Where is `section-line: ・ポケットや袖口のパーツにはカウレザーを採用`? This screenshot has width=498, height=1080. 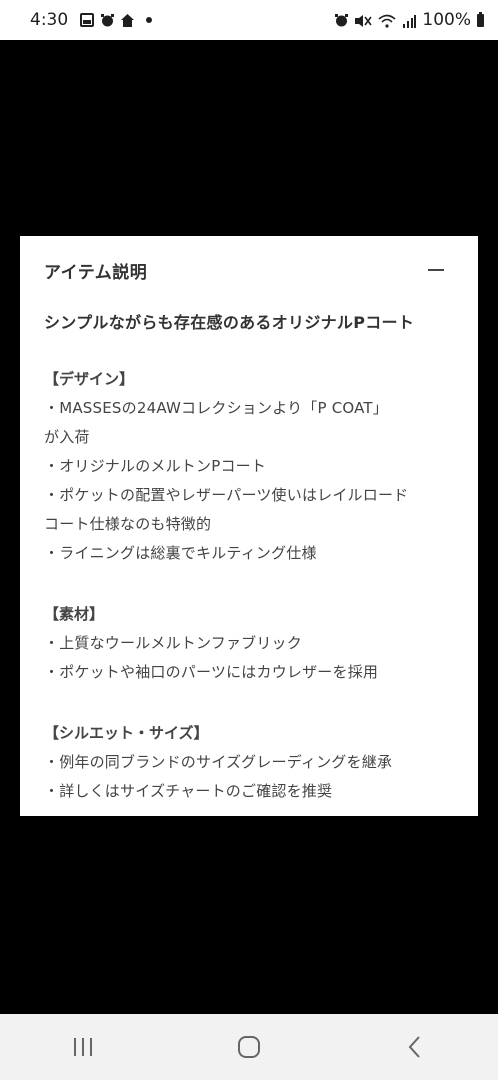
section-line: ・ポケットや袖口のパーツにはカウレザーを採用 is located at coordinates (211, 672).